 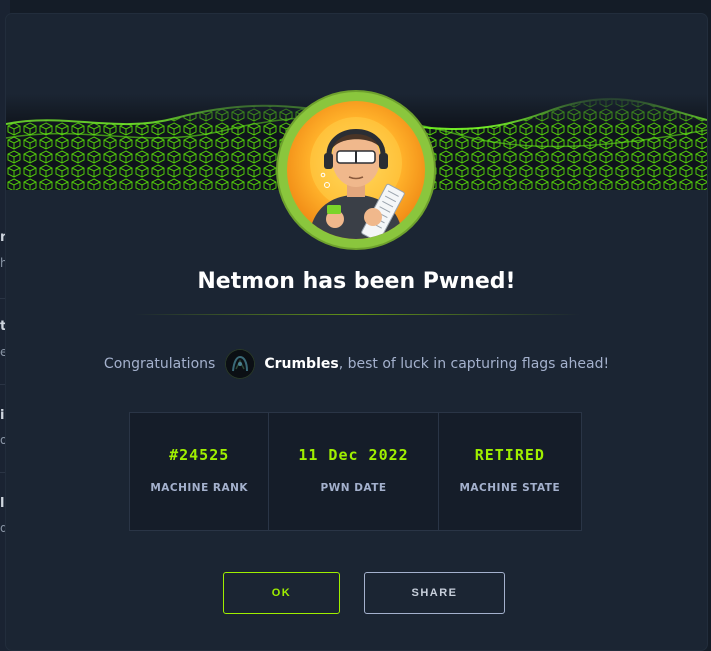 What do you see at coordinates (510, 471) in the screenshot?
I see `stat-machine-state: RETIRED MACHINE STATE` at bounding box center [510, 471].